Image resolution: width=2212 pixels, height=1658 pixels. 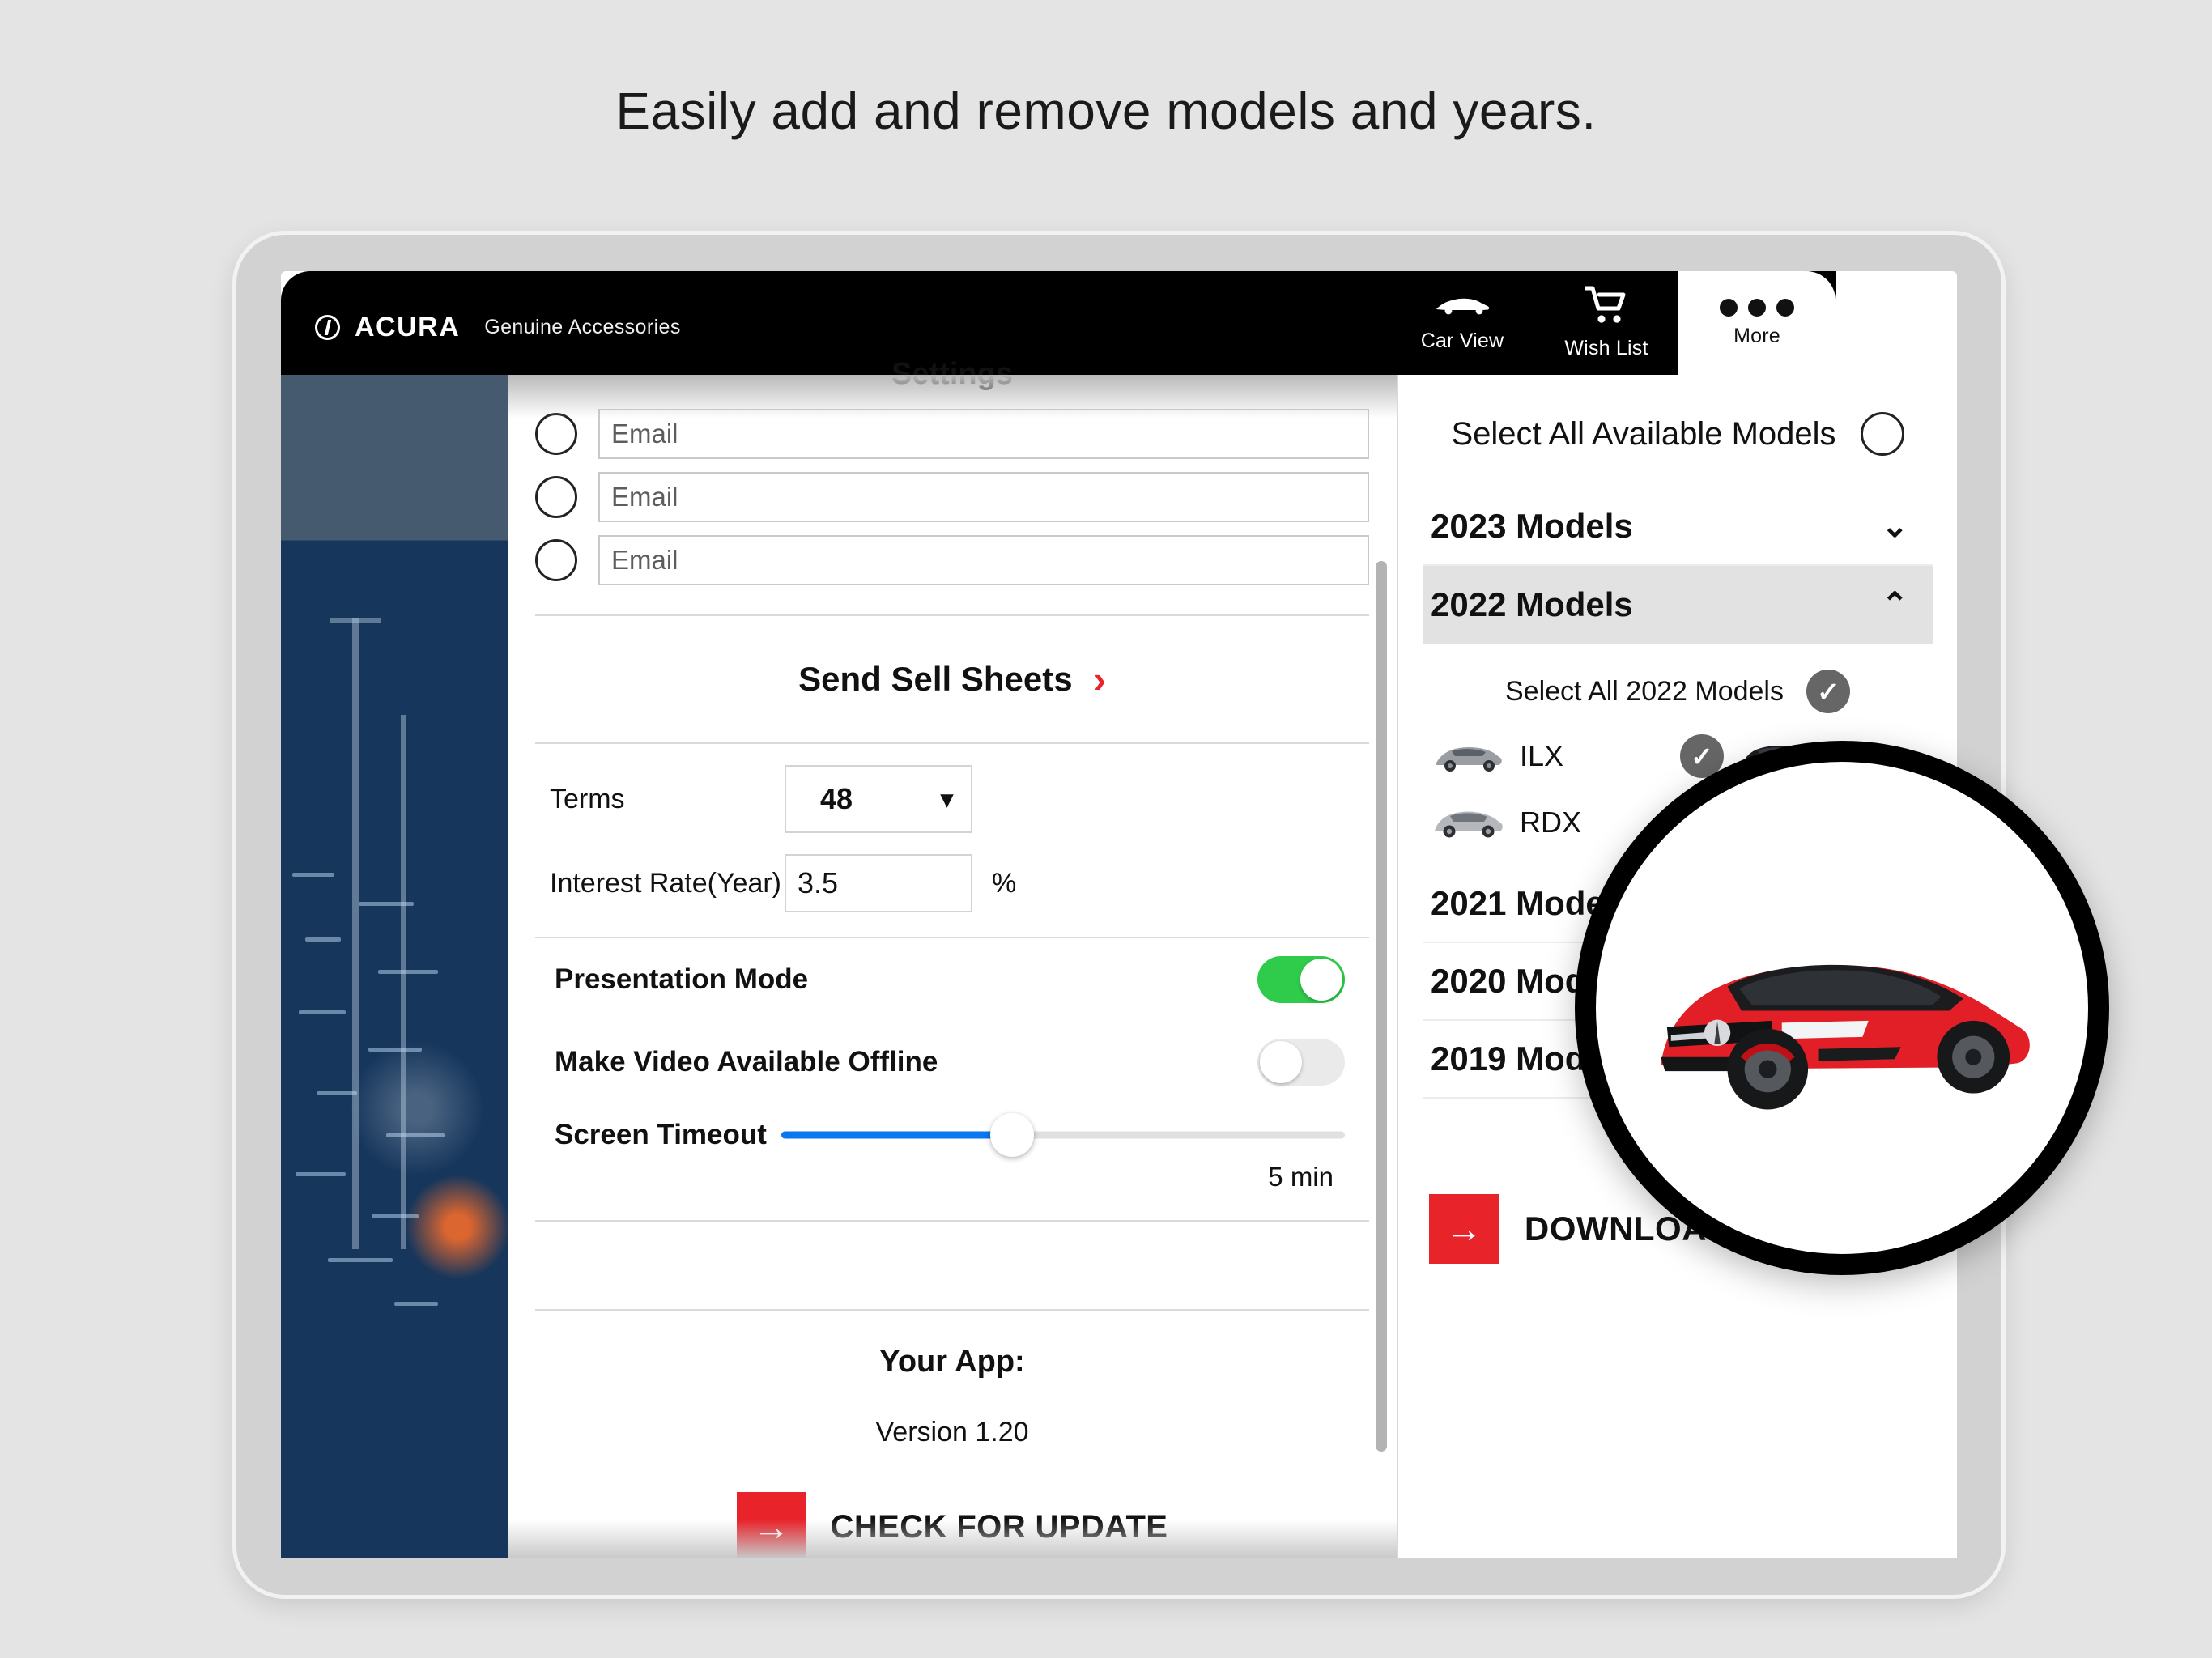 I want to click on background-video, so click(x=395, y=966).